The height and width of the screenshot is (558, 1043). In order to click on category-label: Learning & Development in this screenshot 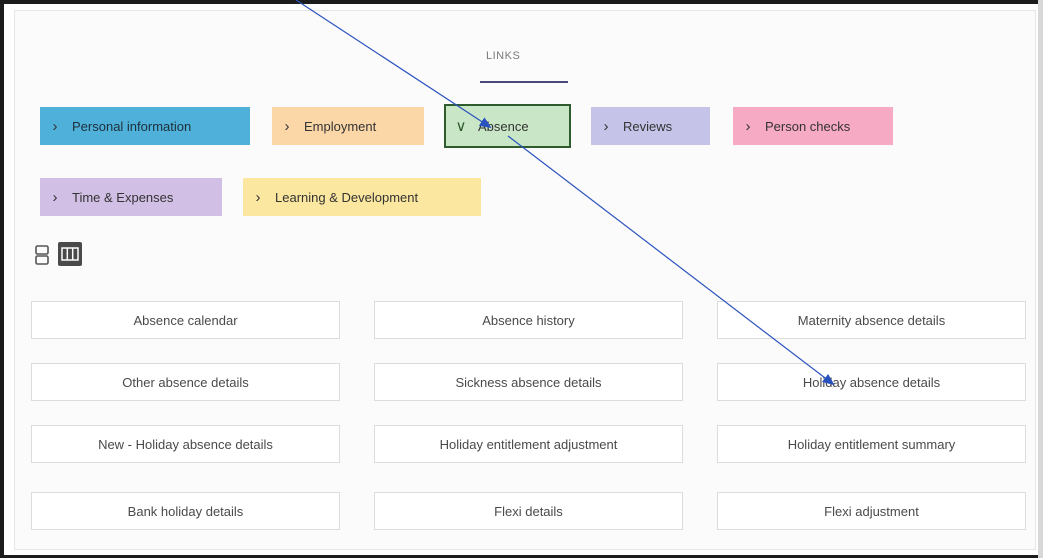, I will do `click(347, 197)`.